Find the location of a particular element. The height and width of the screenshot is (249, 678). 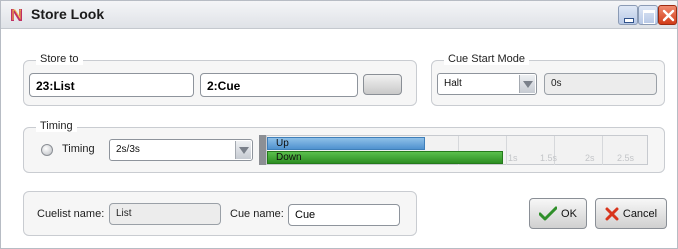

cancel-button-label: Cancel is located at coordinates (640, 213).